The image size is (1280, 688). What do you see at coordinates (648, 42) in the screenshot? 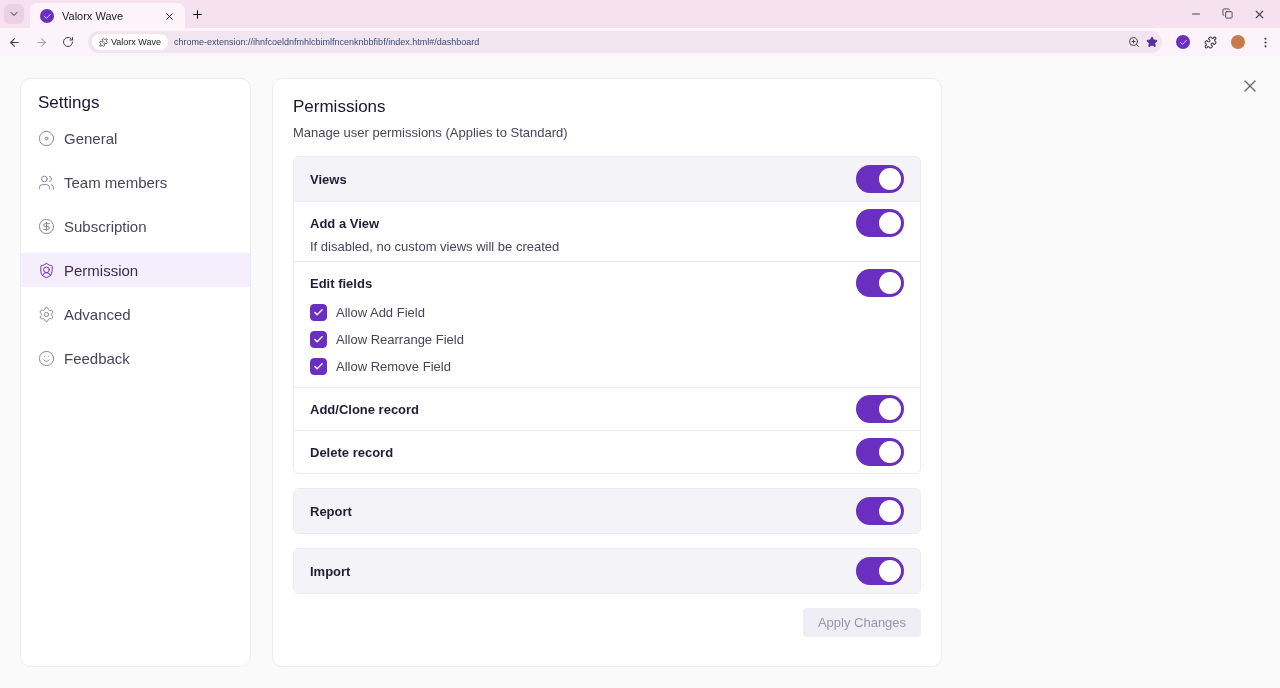
I see `url-field: chrome-extension://ihnfcoeldnfmhlcbimlfncenknbbfibf/index.html#/dashboard` at bounding box center [648, 42].